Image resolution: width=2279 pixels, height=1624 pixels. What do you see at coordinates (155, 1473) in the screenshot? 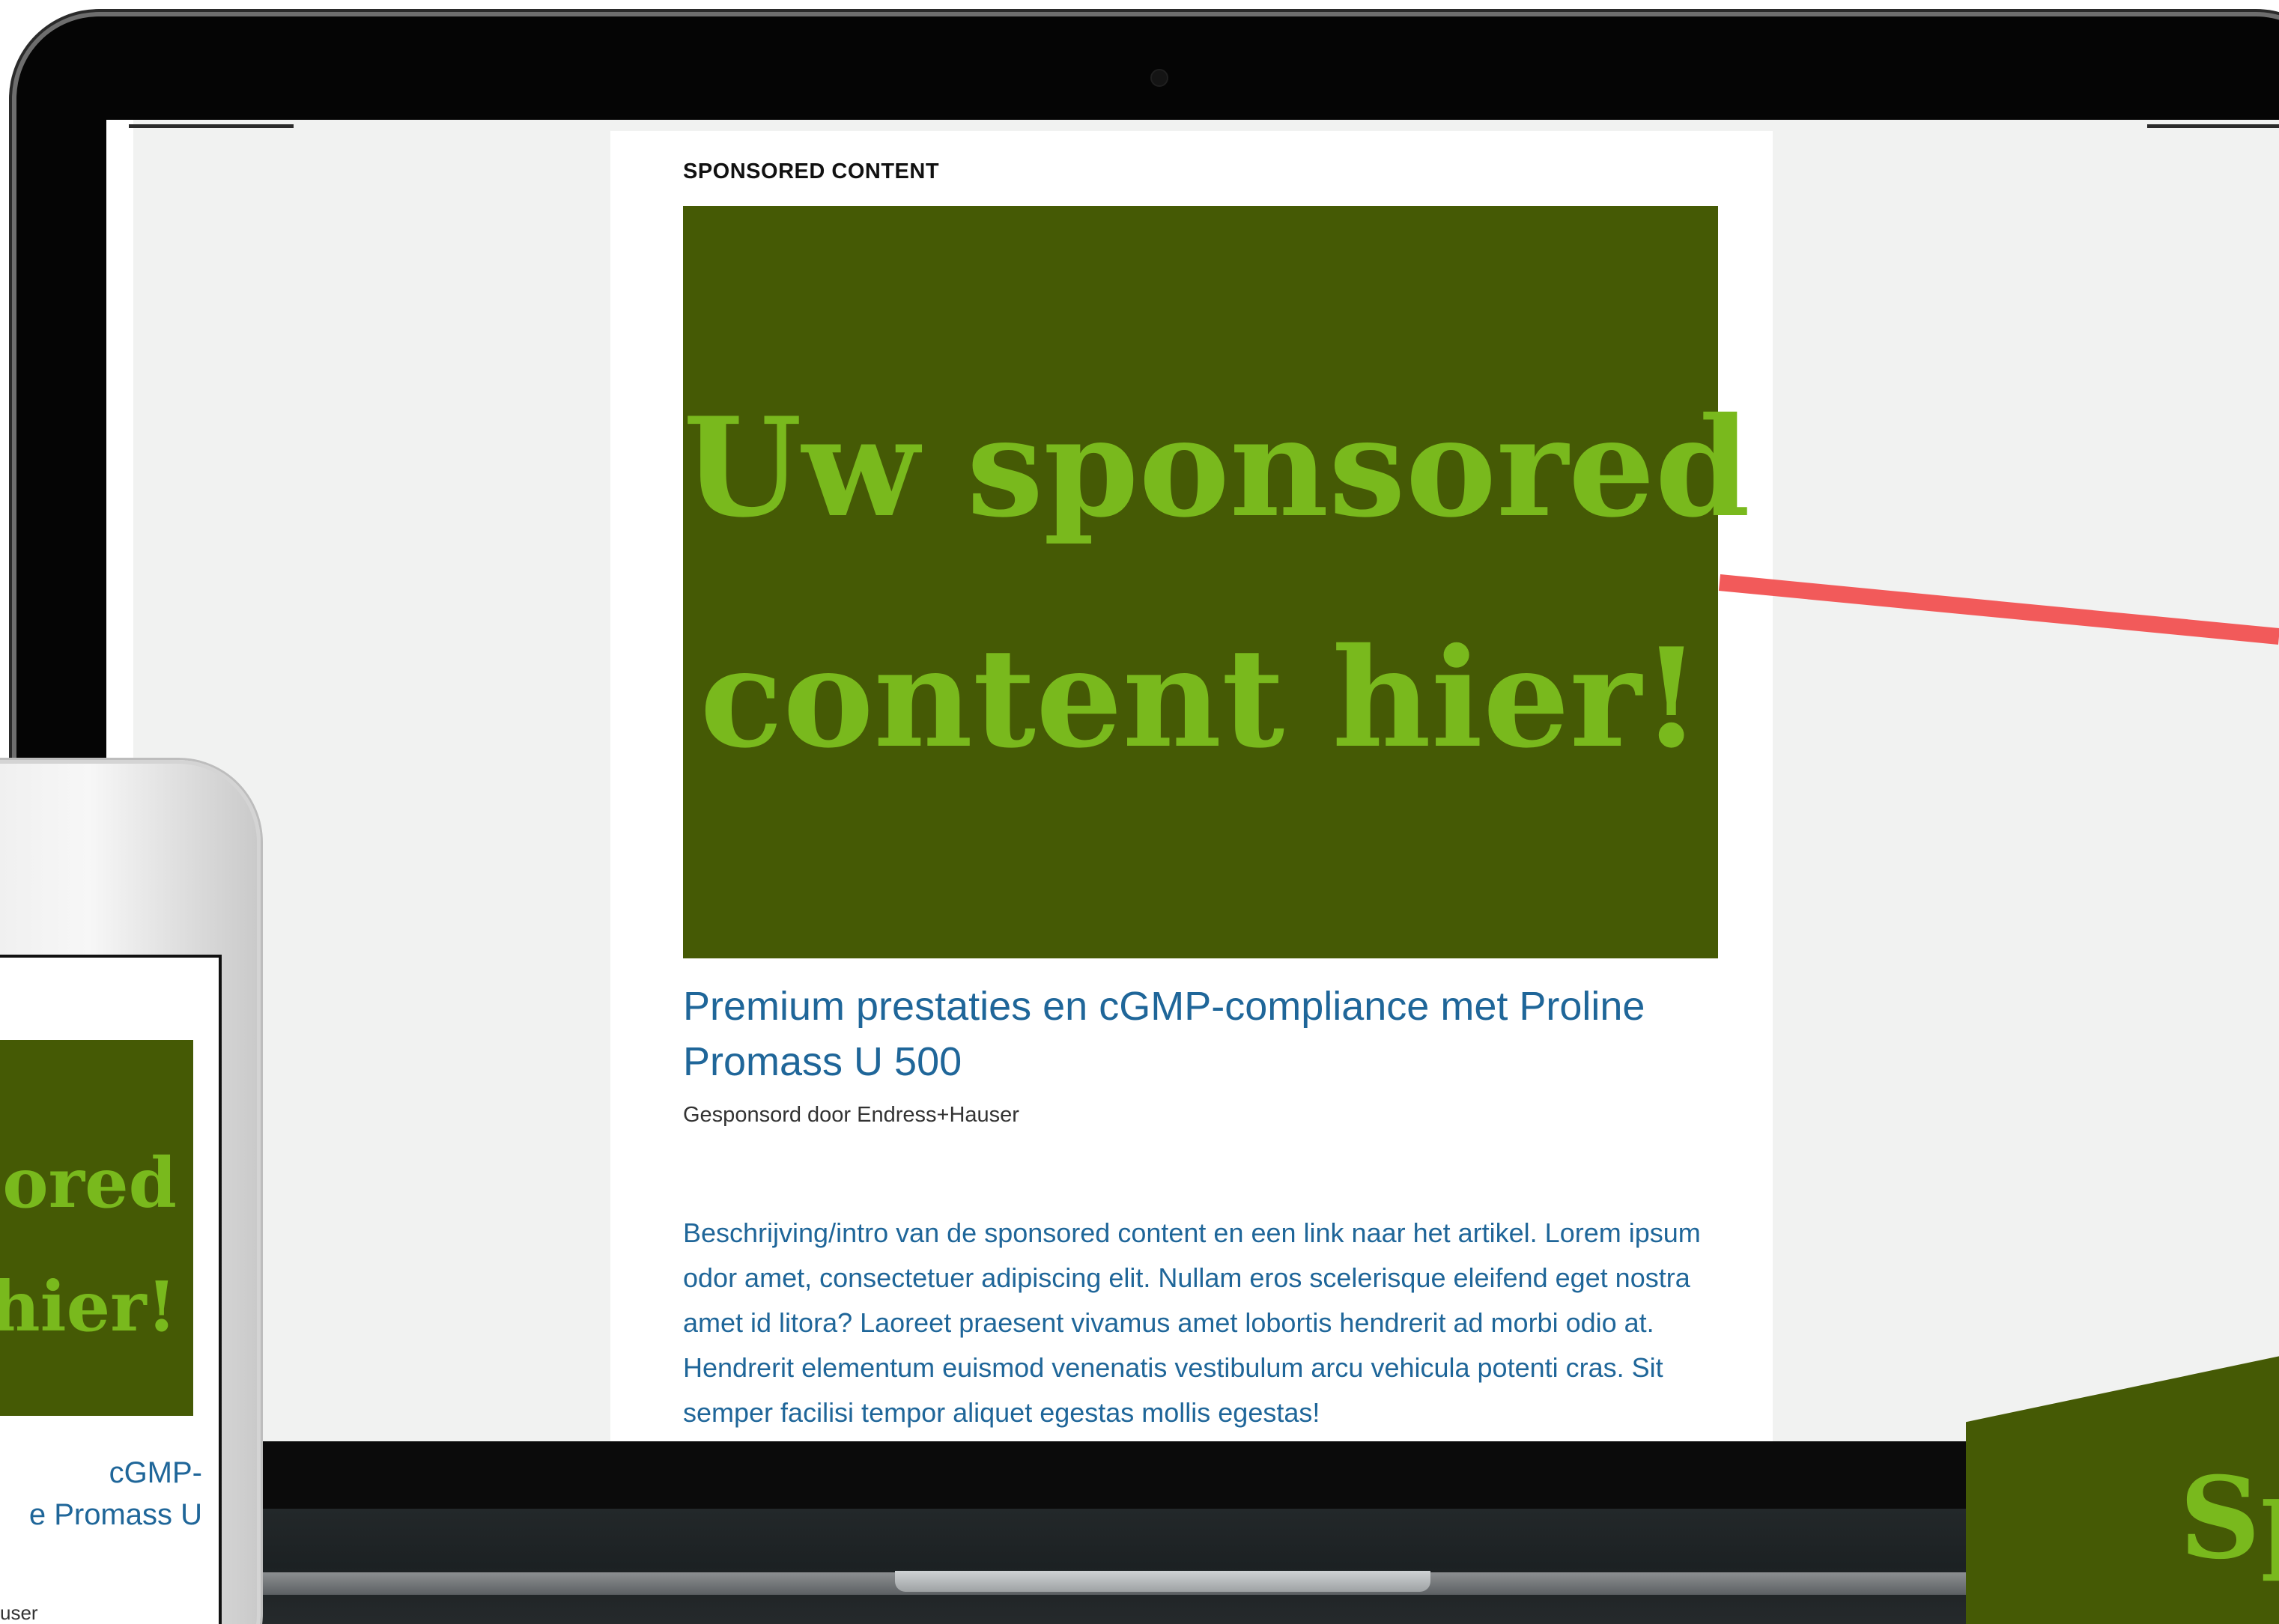
I see `phone-title-line-1: cGMP-` at bounding box center [155, 1473].